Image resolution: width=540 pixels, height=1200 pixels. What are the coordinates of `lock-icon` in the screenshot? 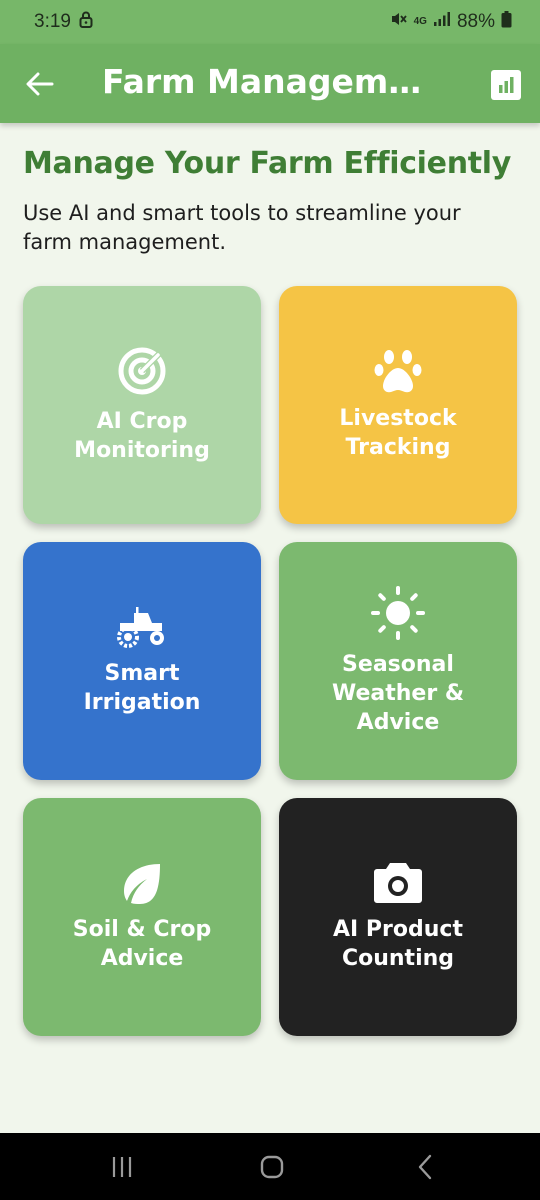 It's located at (86, 22).